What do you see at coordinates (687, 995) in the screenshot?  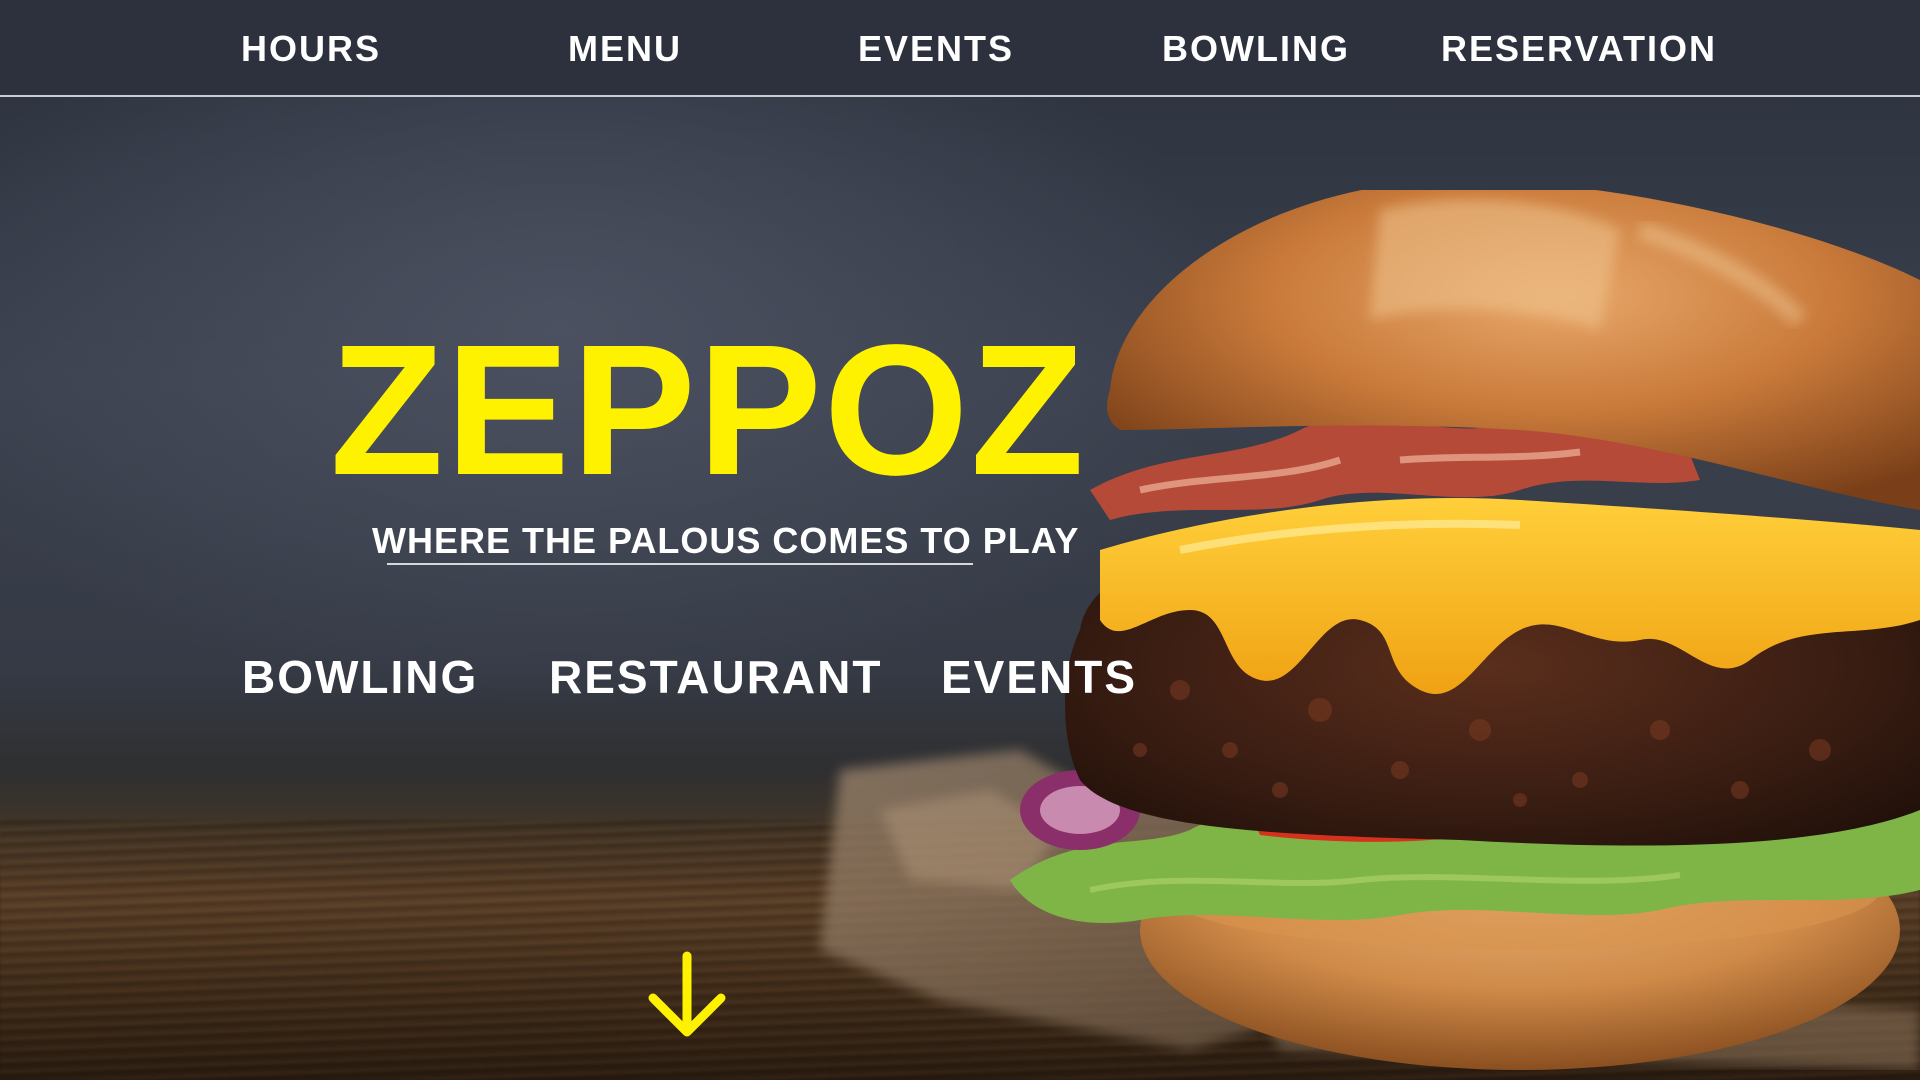 I see `arrow-down-icon` at bounding box center [687, 995].